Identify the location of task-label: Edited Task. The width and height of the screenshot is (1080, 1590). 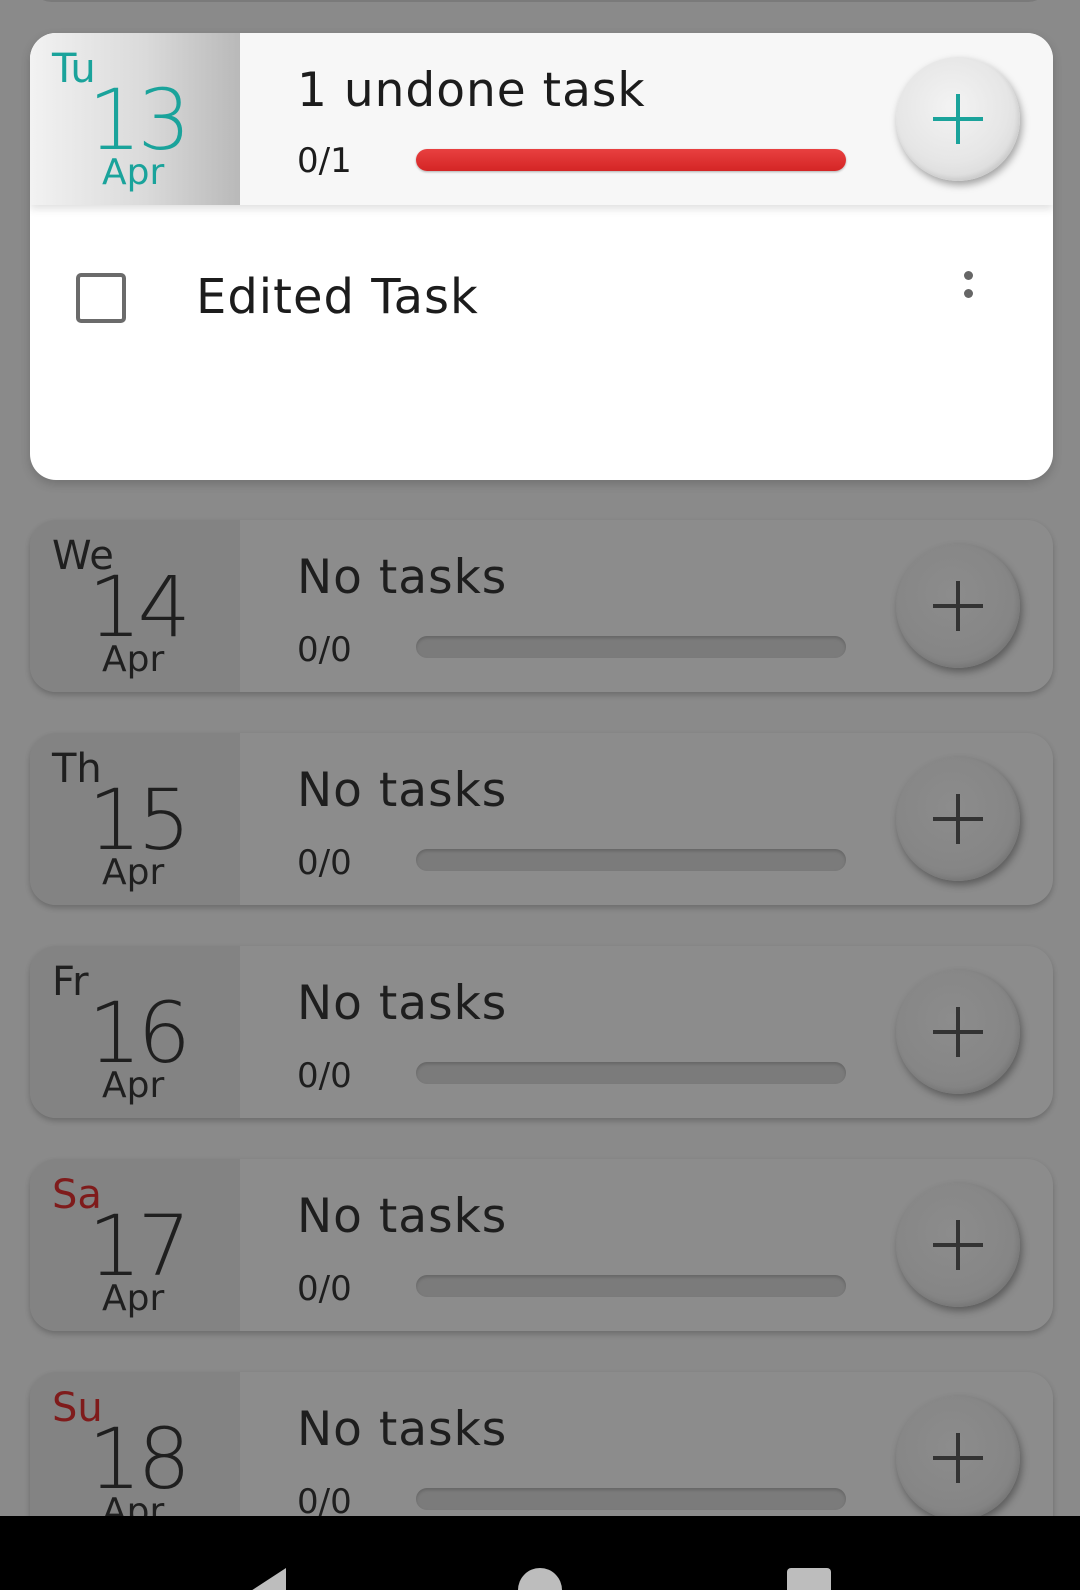
(337, 297).